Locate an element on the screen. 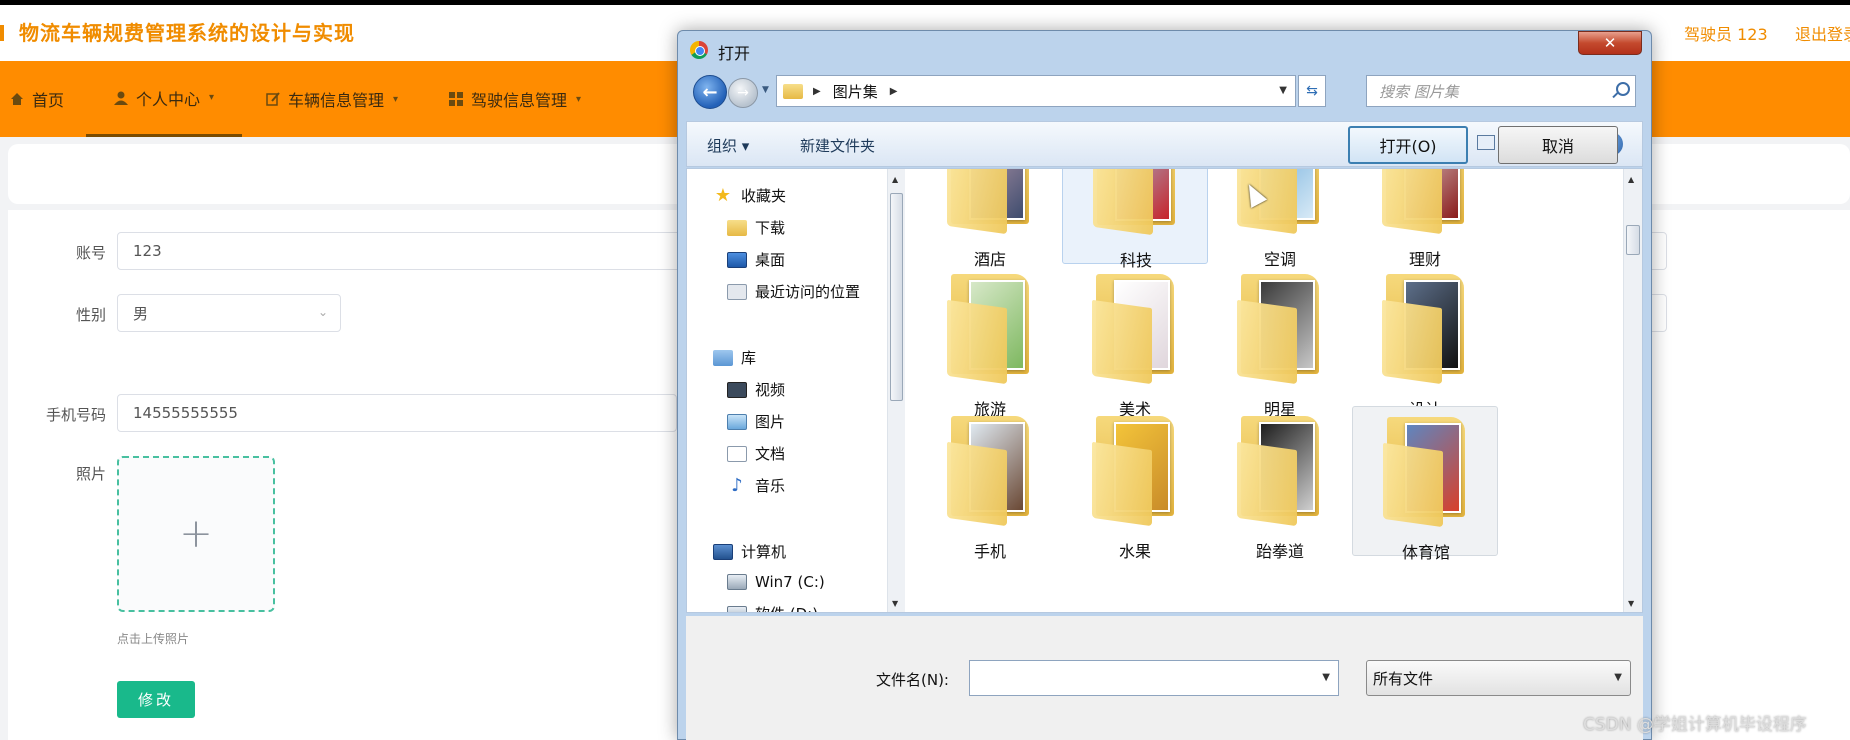  arrow-left-icon: ← is located at coordinates (710, 92).